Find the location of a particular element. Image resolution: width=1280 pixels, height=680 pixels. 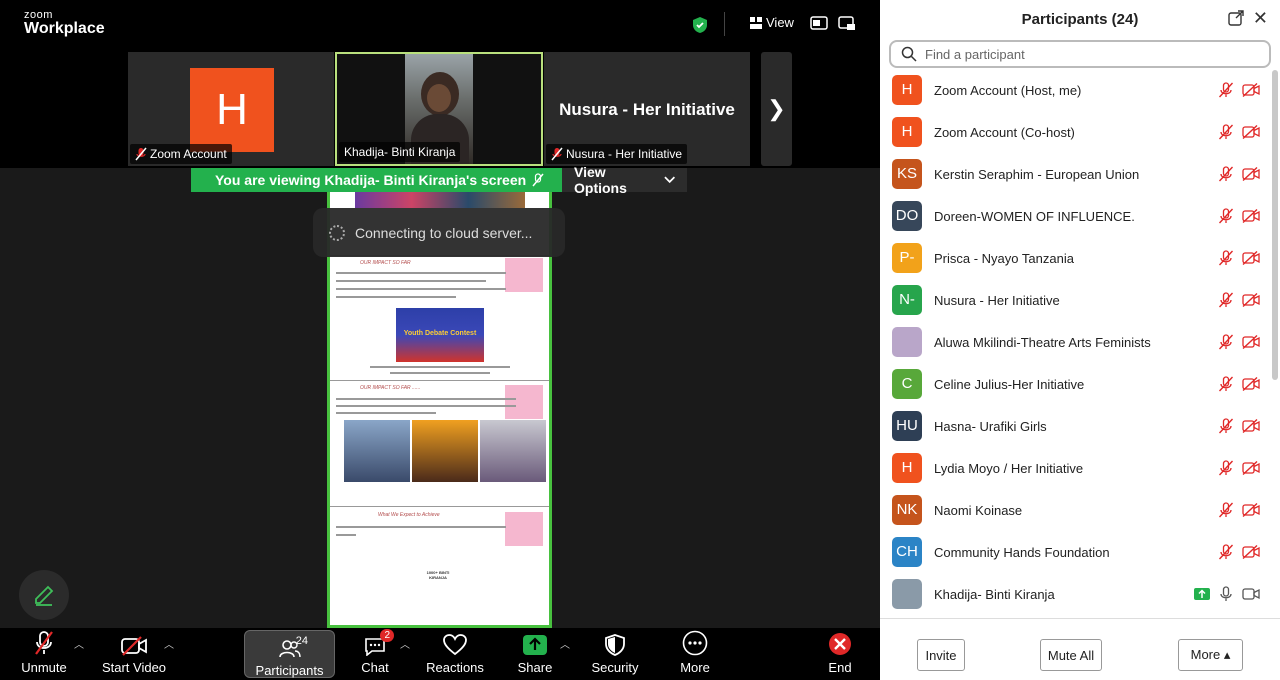

chevron-down-icon is located at coordinates (669, 180).